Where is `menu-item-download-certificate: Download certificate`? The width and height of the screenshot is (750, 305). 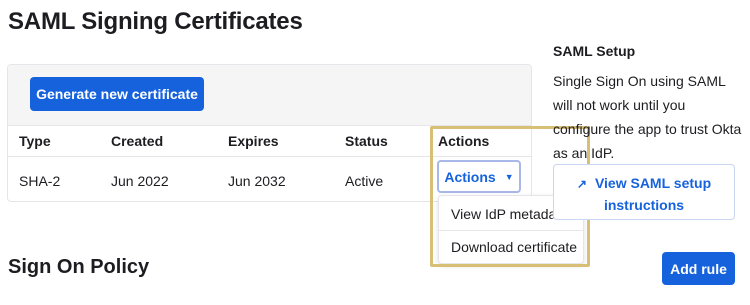
menu-item-download-certificate: Download certificate is located at coordinates (514, 247).